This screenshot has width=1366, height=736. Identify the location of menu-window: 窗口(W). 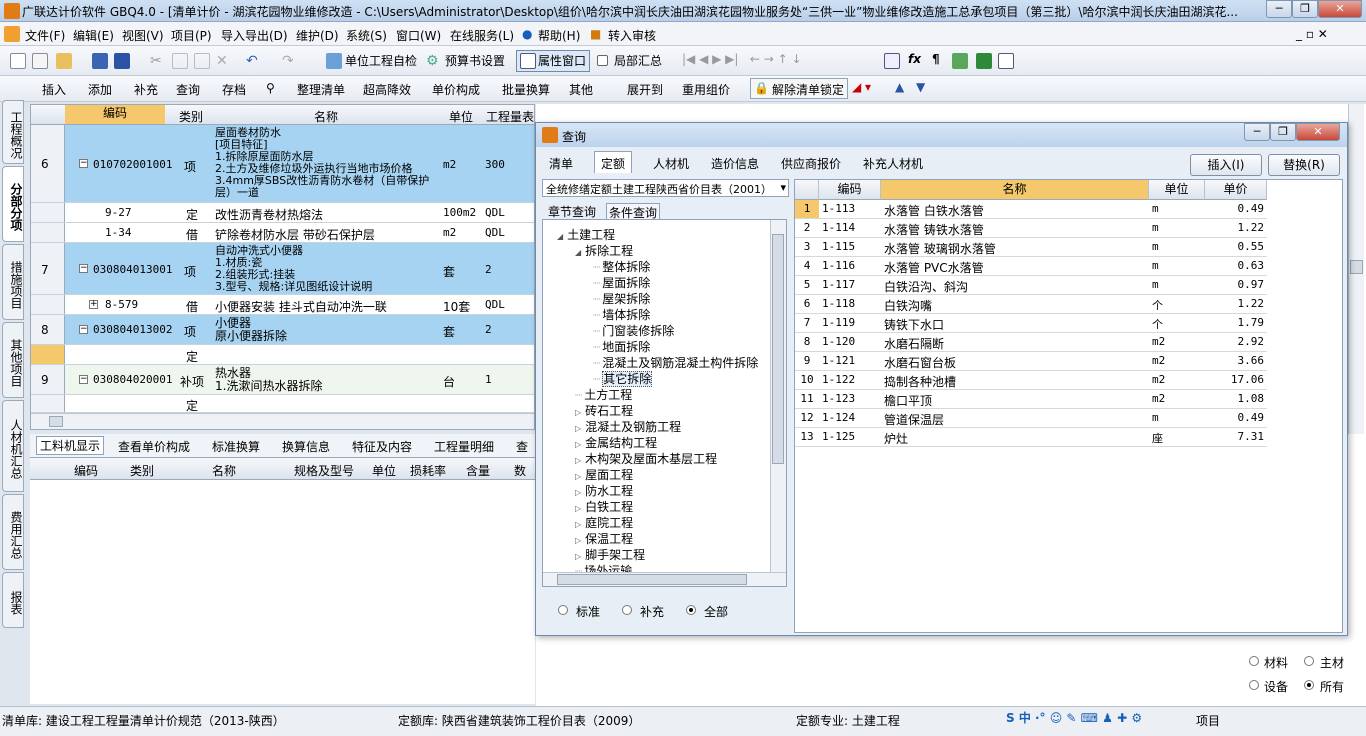
(418, 35).